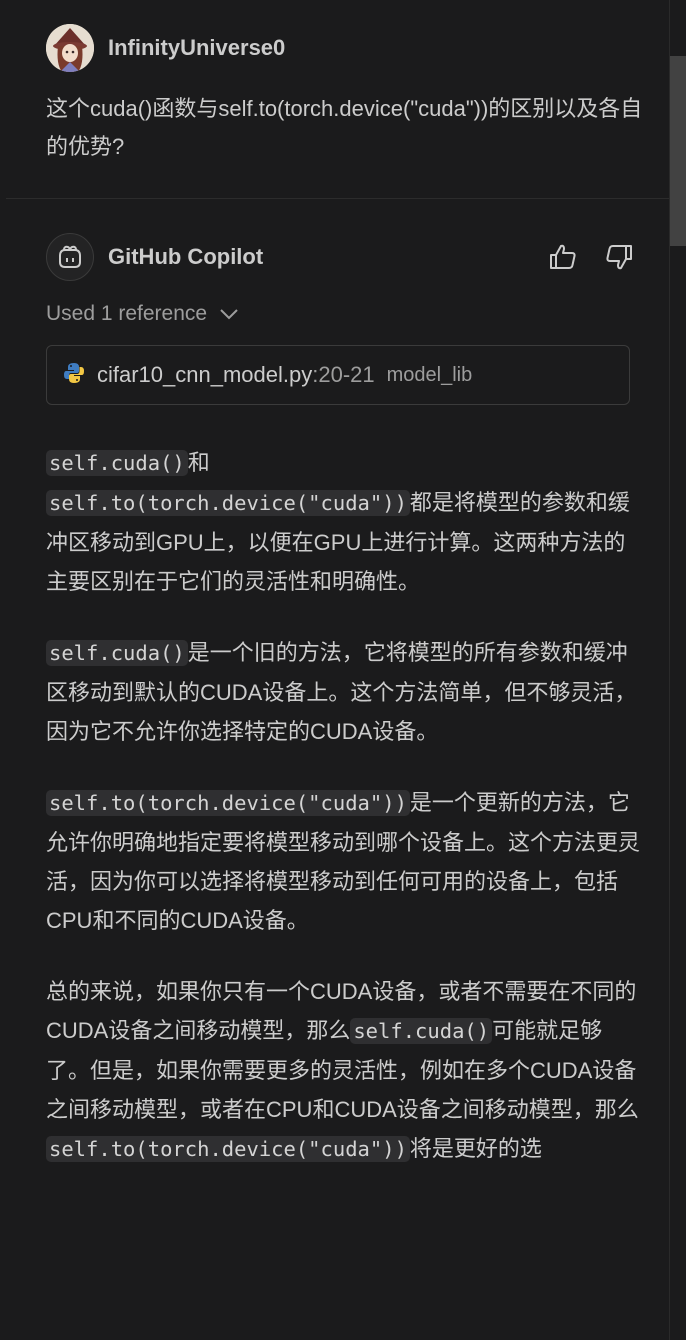 The image size is (686, 1340). I want to click on reference-file-name: cifar10_cnn_model.py, so click(205, 374).